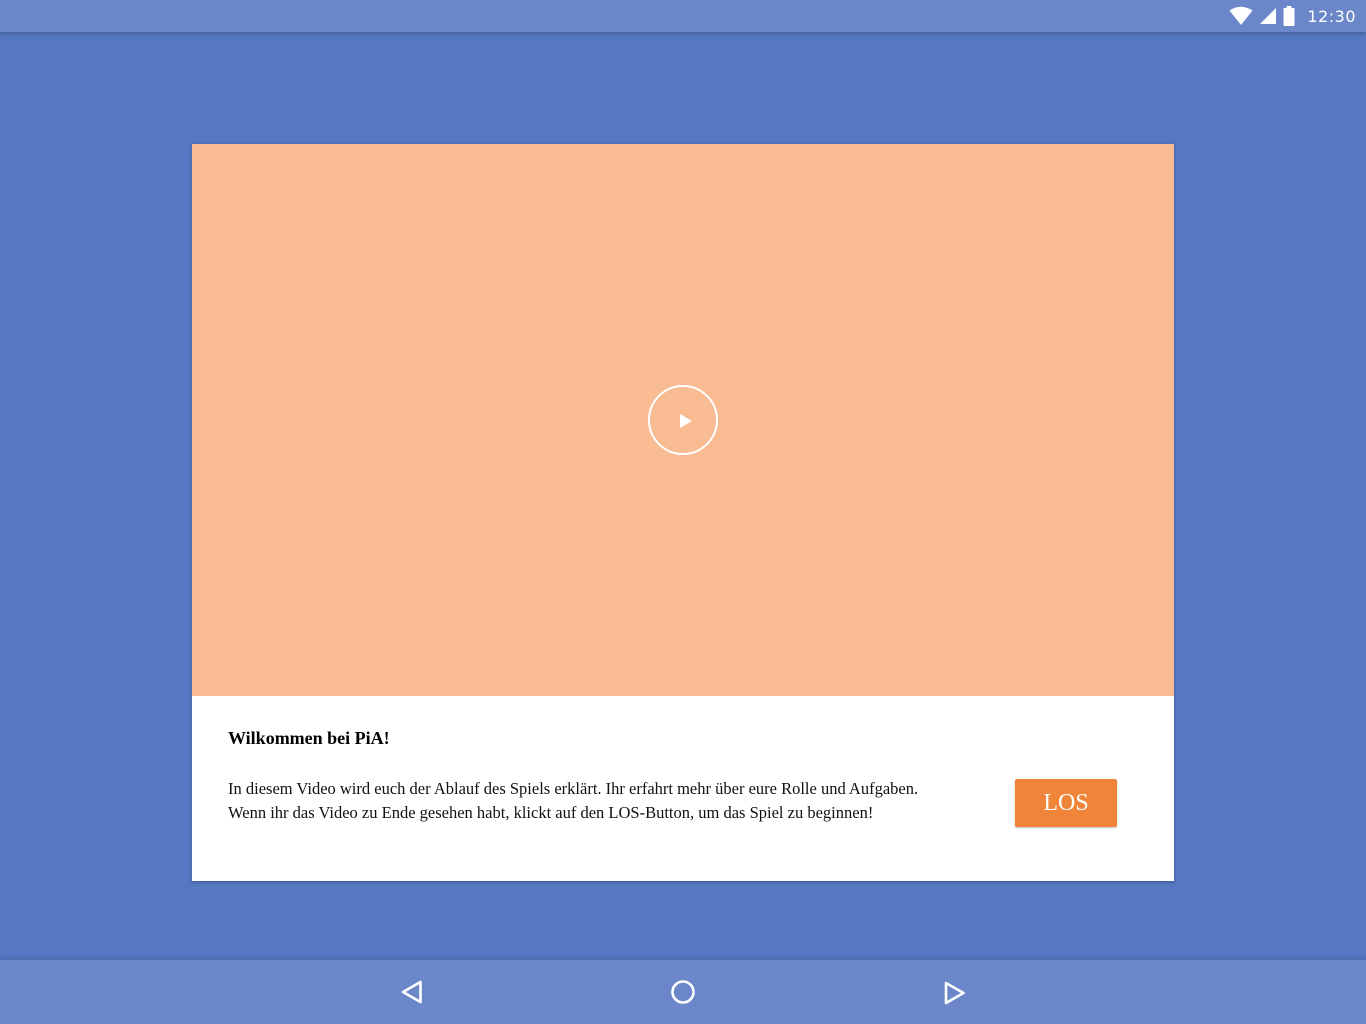  Describe the element at coordinates (683, 16) in the screenshot. I see `status-bar: 12:30` at that location.